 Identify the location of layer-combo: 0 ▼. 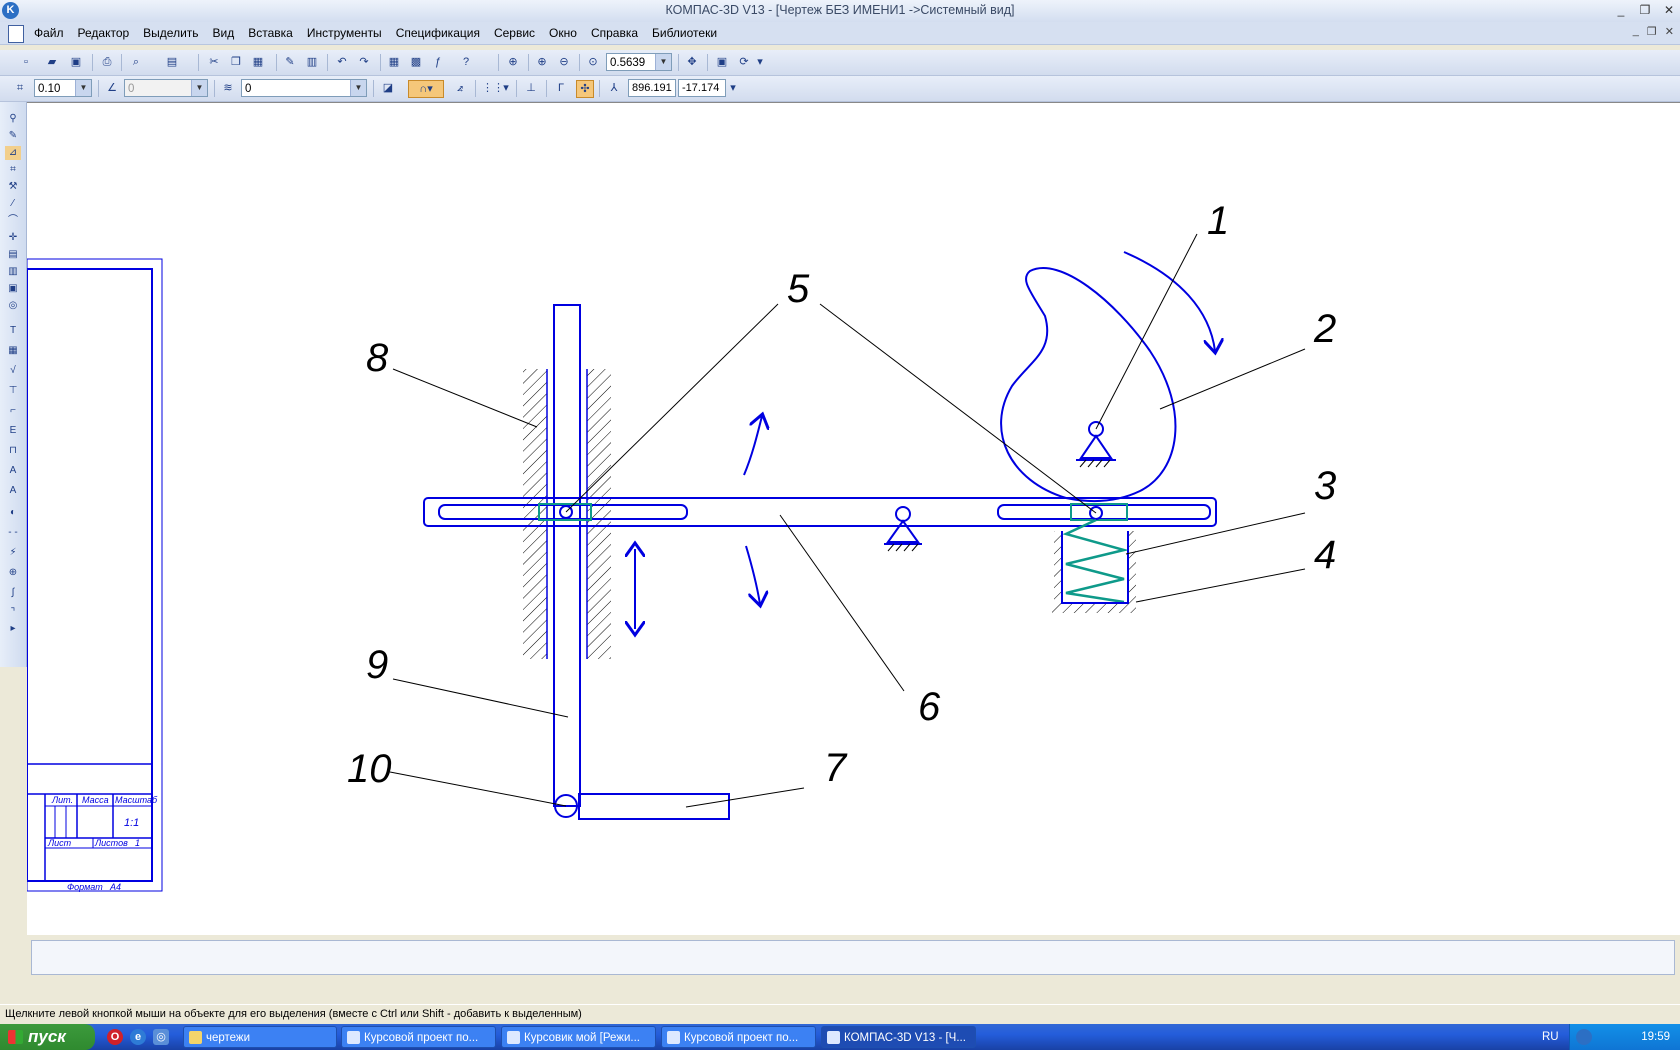
(304, 88).